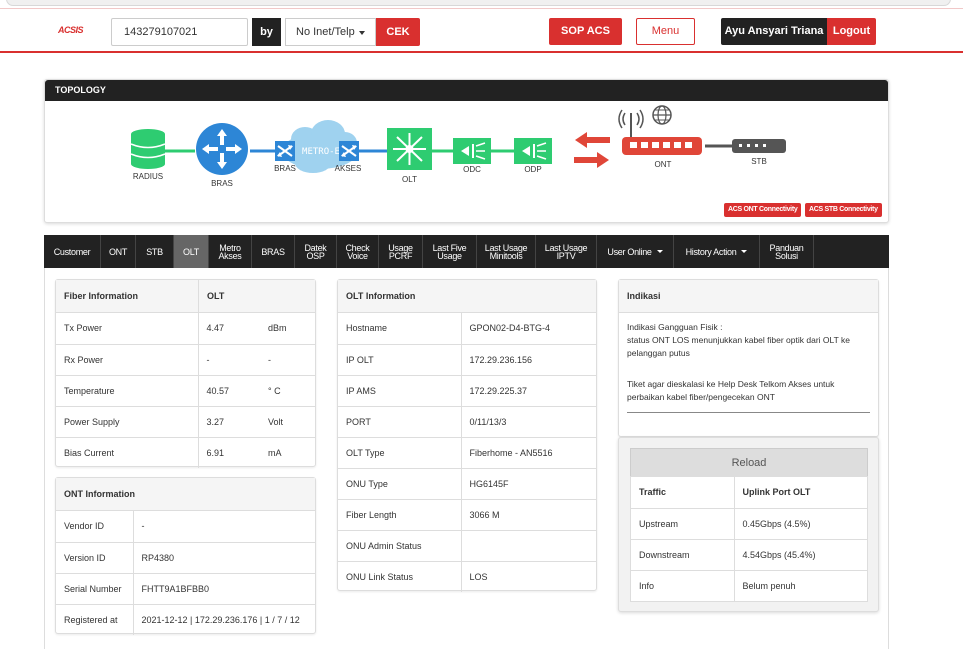 The height and width of the screenshot is (649, 963). I want to click on table-row: Rx Power - -, so click(185, 359).